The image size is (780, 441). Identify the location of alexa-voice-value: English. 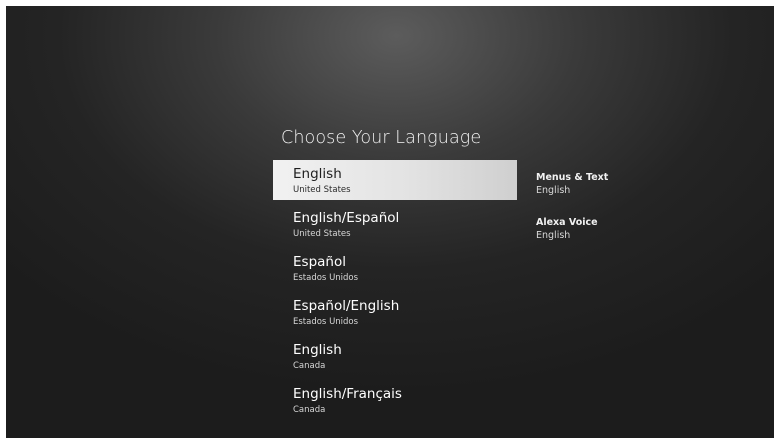
(553, 235).